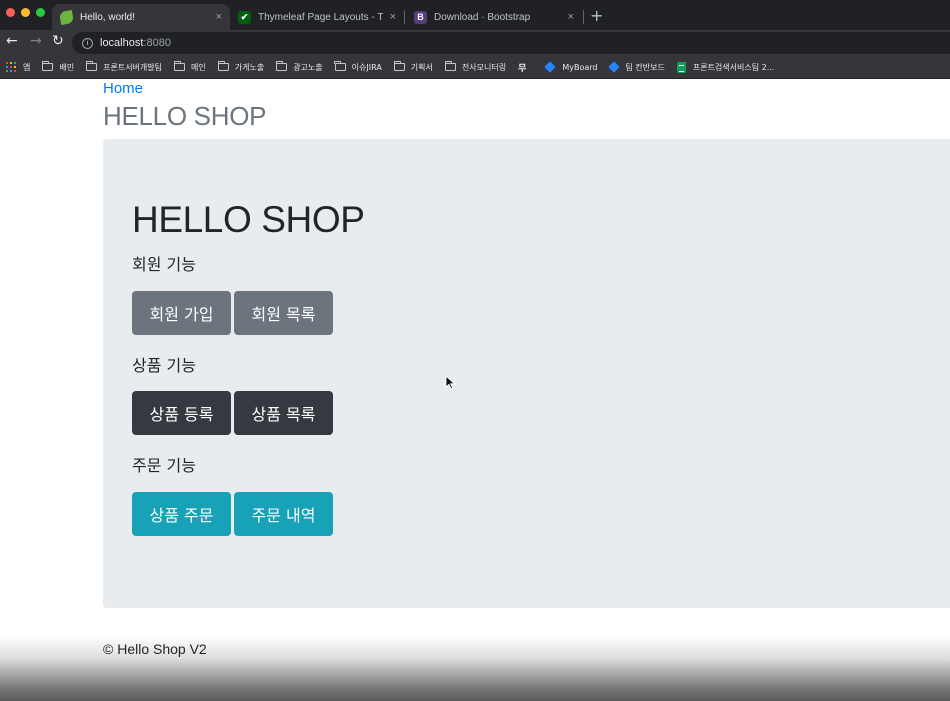 The image size is (950, 701). Describe the element at coordinates (87, 43) in the screenshot. I see `site-info-icon: i` at that location.